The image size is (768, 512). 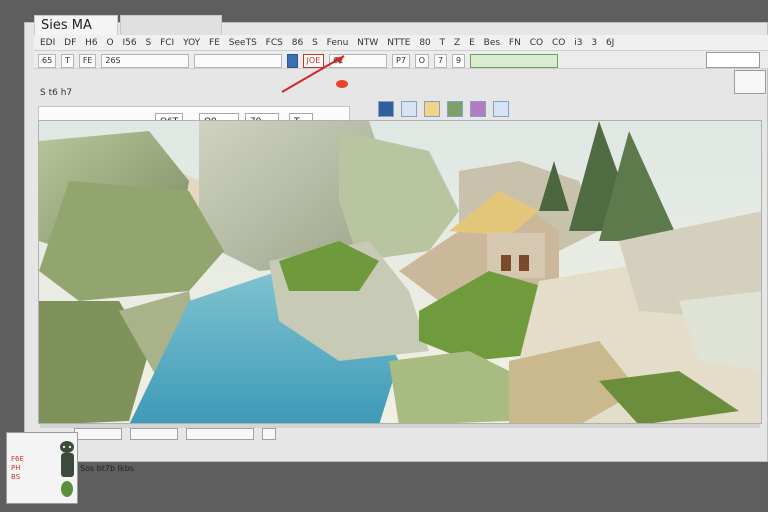 I want to click on menu-item: T, so click(x=443, y=42).